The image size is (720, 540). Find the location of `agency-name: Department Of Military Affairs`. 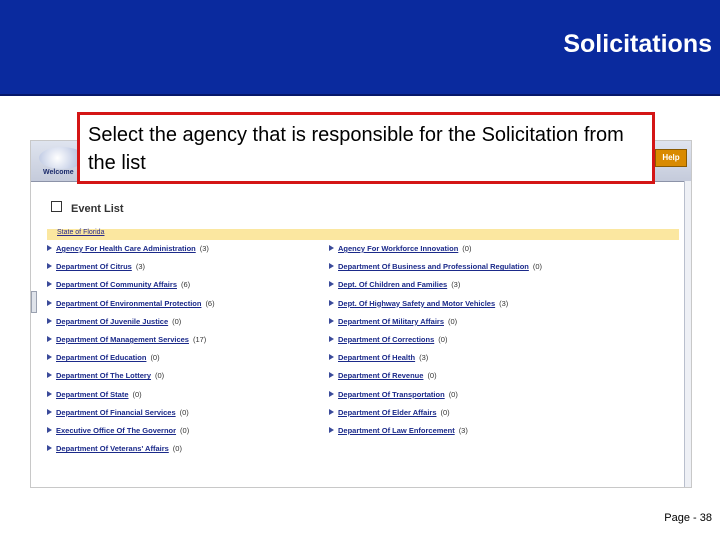

agency-name: Department Of Military Affairs is located at coordinates (391, 321).